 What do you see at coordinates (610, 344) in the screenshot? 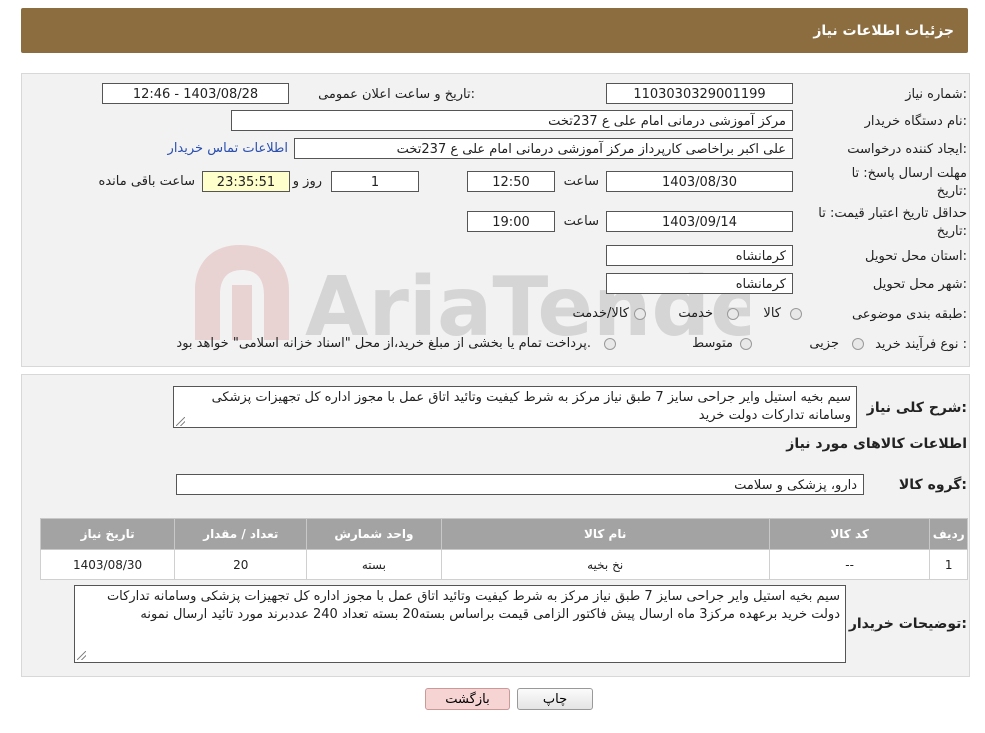
I see `treasury-payment-checkbox` at bounding box center [610, 344].